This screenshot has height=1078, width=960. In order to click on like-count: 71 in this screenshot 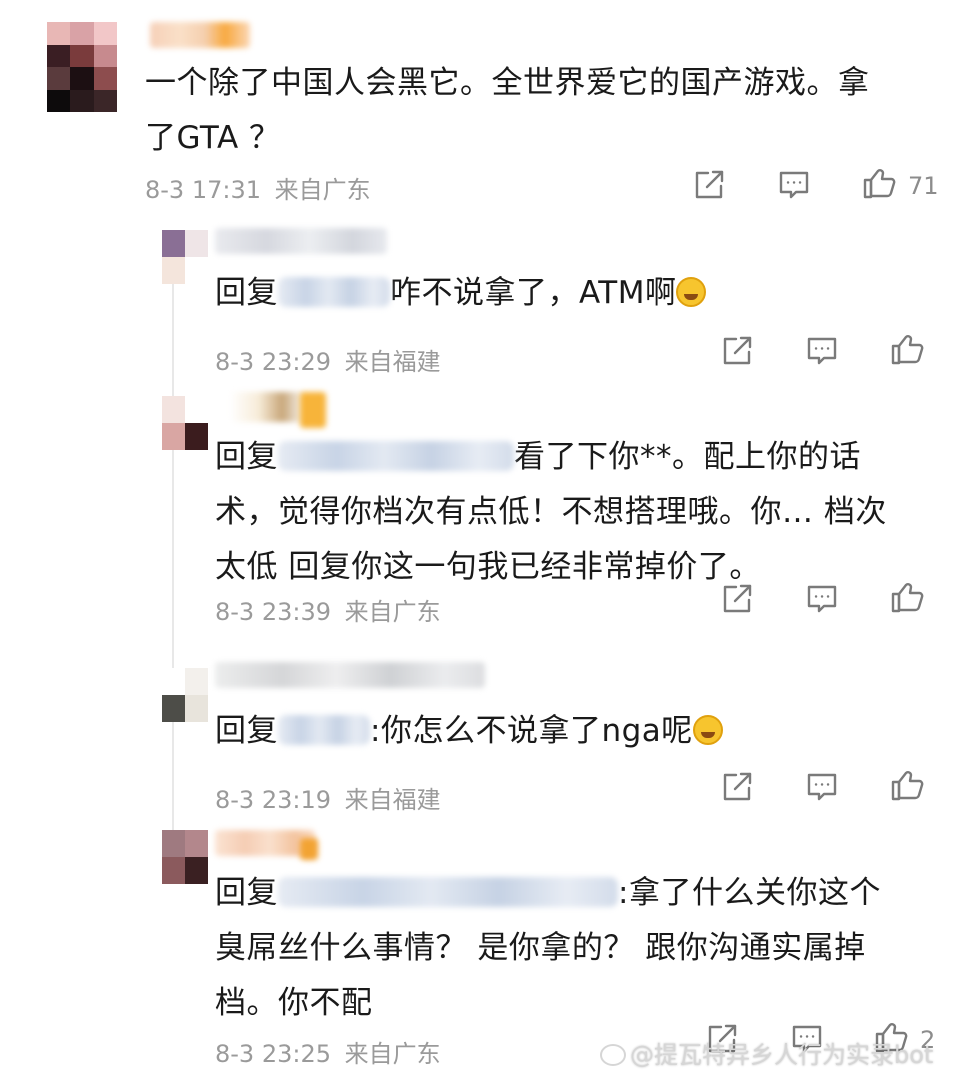, I will do `click(923, 186)`.